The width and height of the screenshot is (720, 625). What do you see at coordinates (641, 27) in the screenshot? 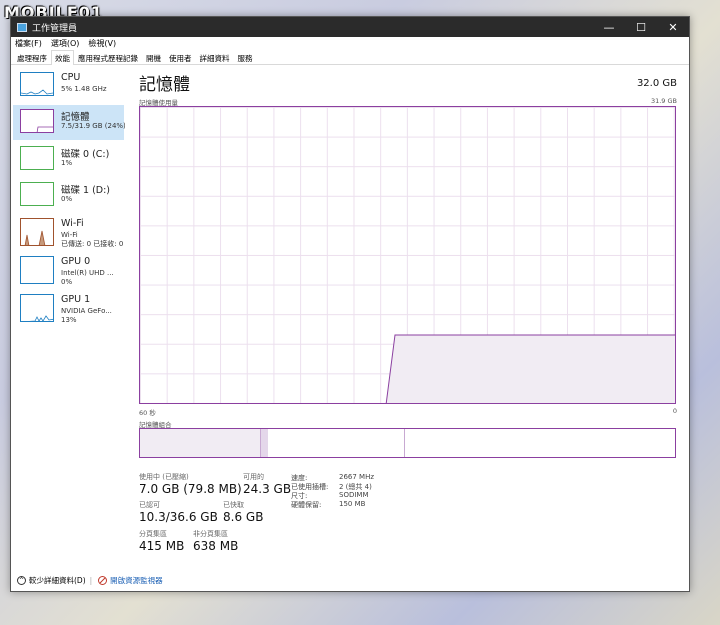
I see `maximize-button: ☐` at bounding box center [641, 27].